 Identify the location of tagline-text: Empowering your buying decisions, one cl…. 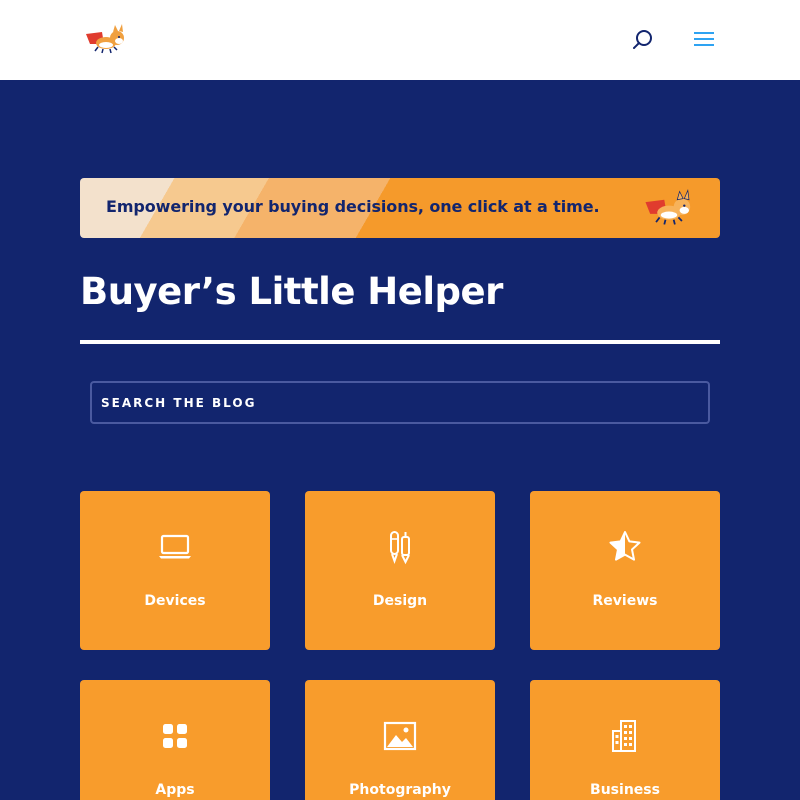
(353, 206).